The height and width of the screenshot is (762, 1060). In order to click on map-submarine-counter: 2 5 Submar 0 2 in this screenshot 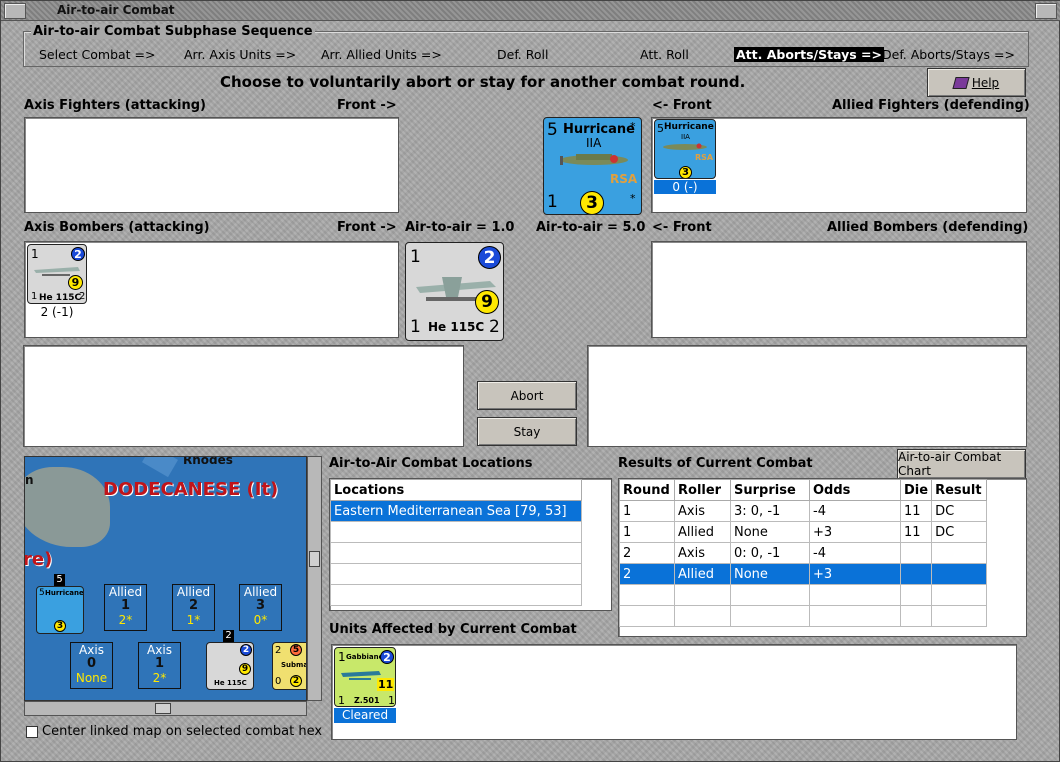, I will do `click(289, 666)`.